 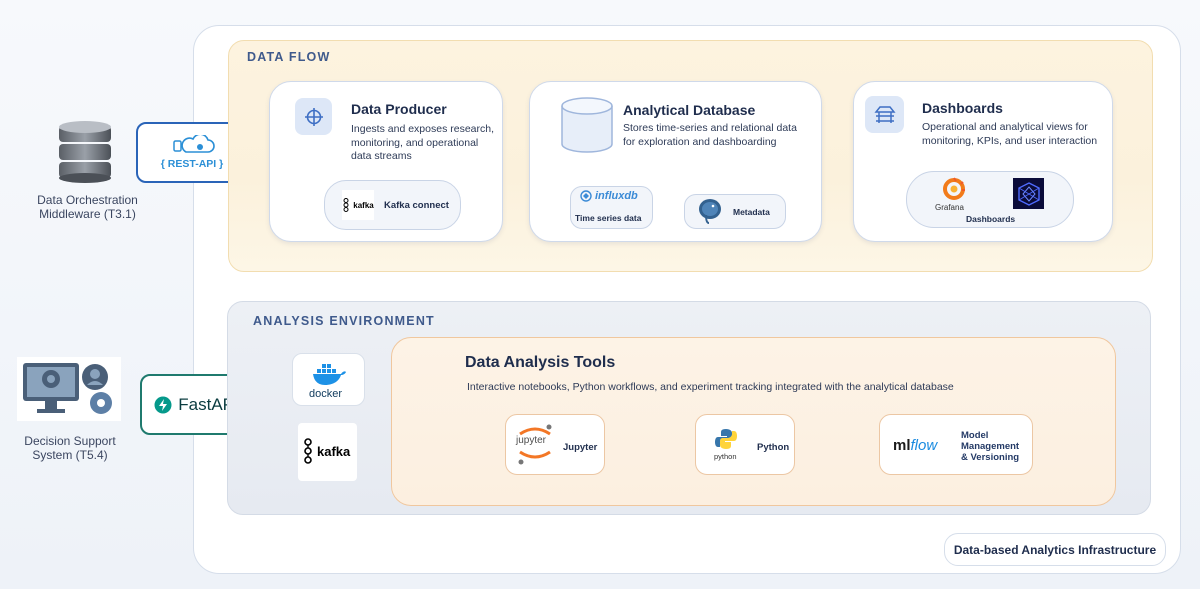 What do you see at coordinates (192, 164) in the screenshot?
I see `rest-api-label: { REST-API }` at bounding box center [192, 164].